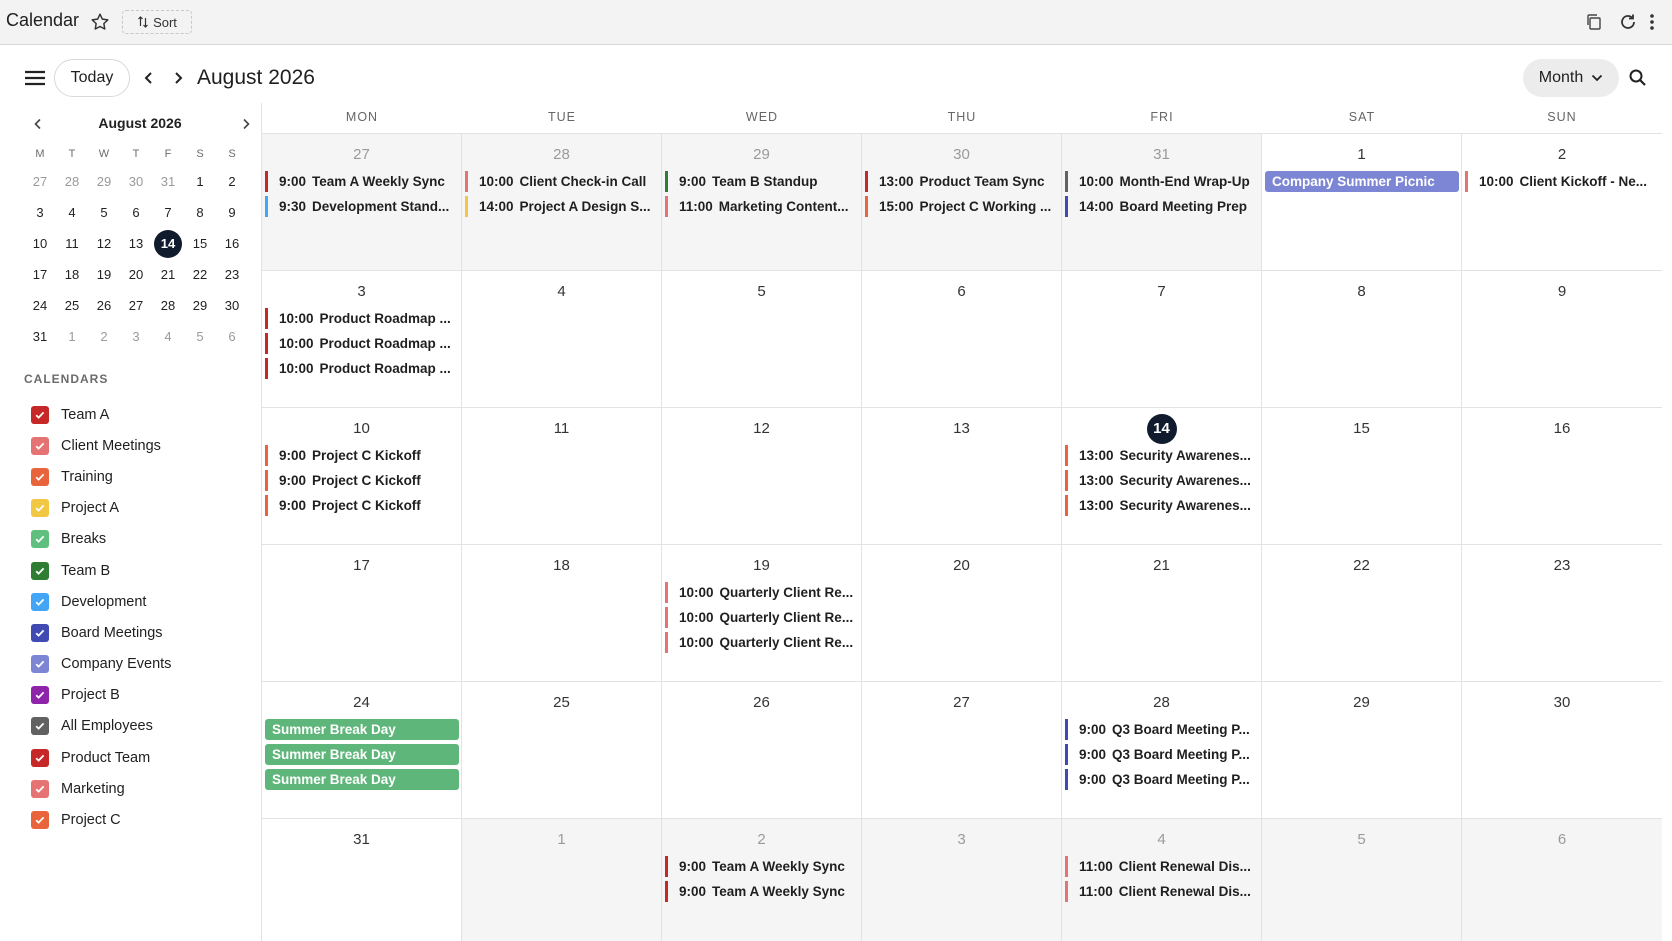  Describe the element at coordinates (178, 78) in the screenshot. I see `next-month-icon` at that location.